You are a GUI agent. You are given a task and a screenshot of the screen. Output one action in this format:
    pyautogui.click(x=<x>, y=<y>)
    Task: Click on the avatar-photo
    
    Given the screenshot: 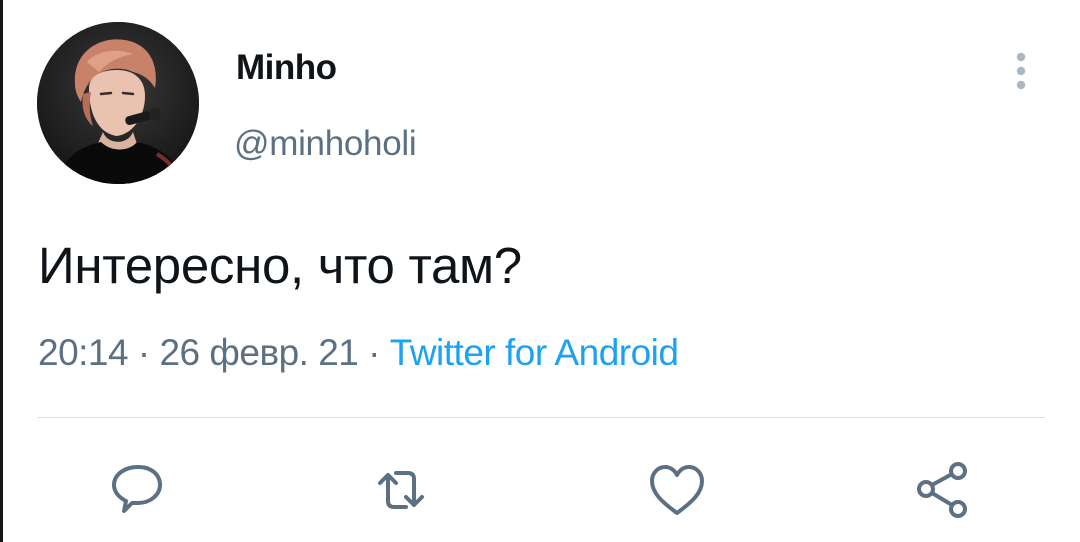 What is the action you would take?
    pyautogui.click(x=118, y=103)
    